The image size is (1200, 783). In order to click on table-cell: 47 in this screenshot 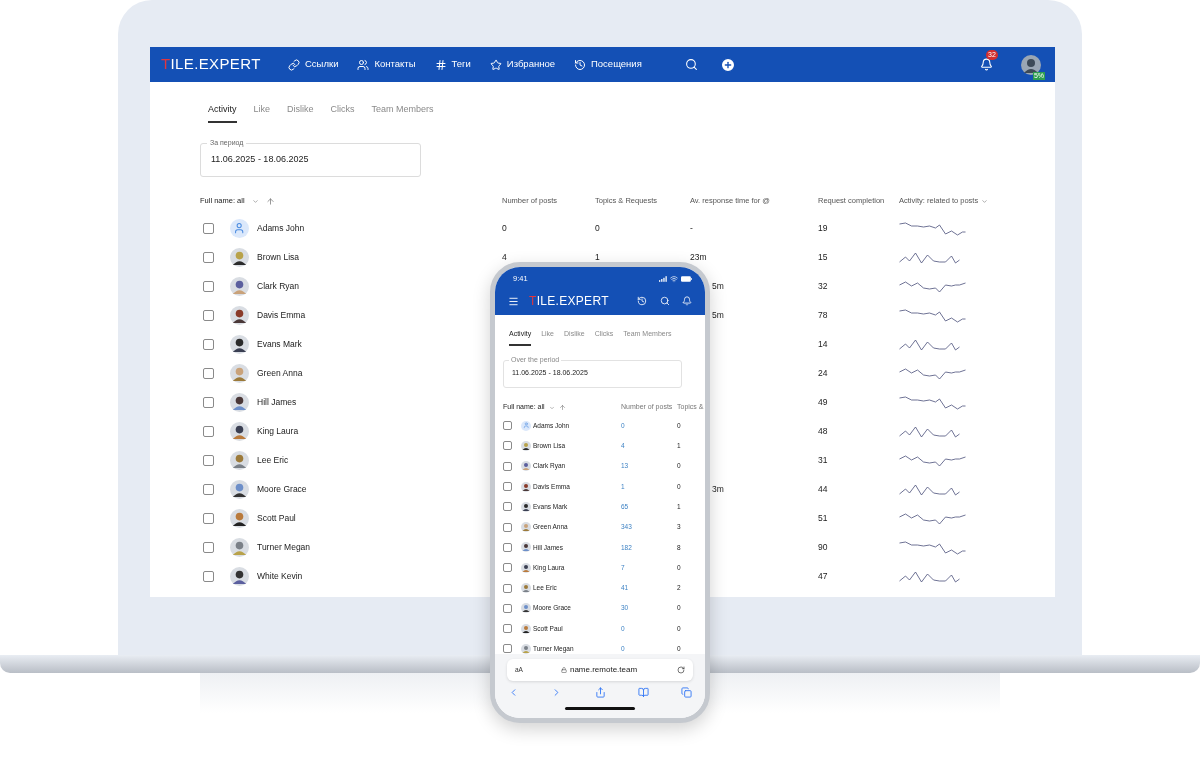, I will do `click(823, 576)`.